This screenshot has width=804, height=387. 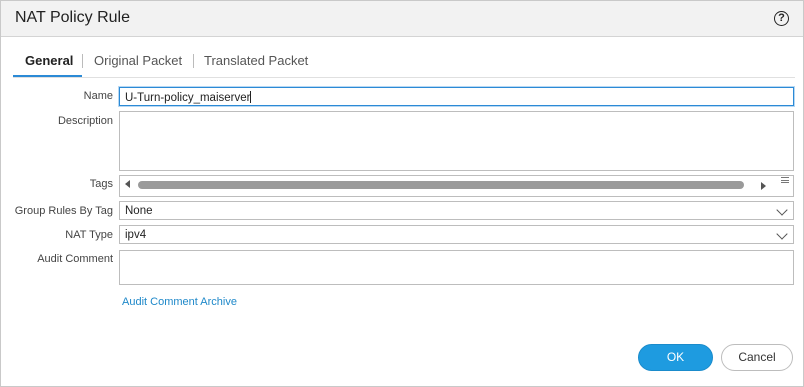 I want to click on nat-type-value: ipv4, so click(x=136, y=235).